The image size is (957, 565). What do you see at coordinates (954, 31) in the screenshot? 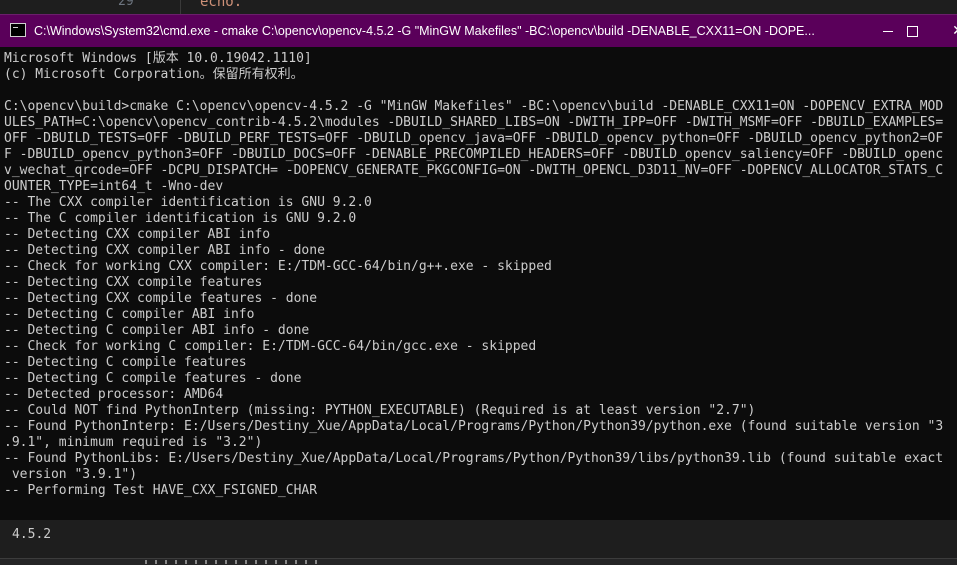
I see `close-icon: ✕` at bounding box center [954, 31].